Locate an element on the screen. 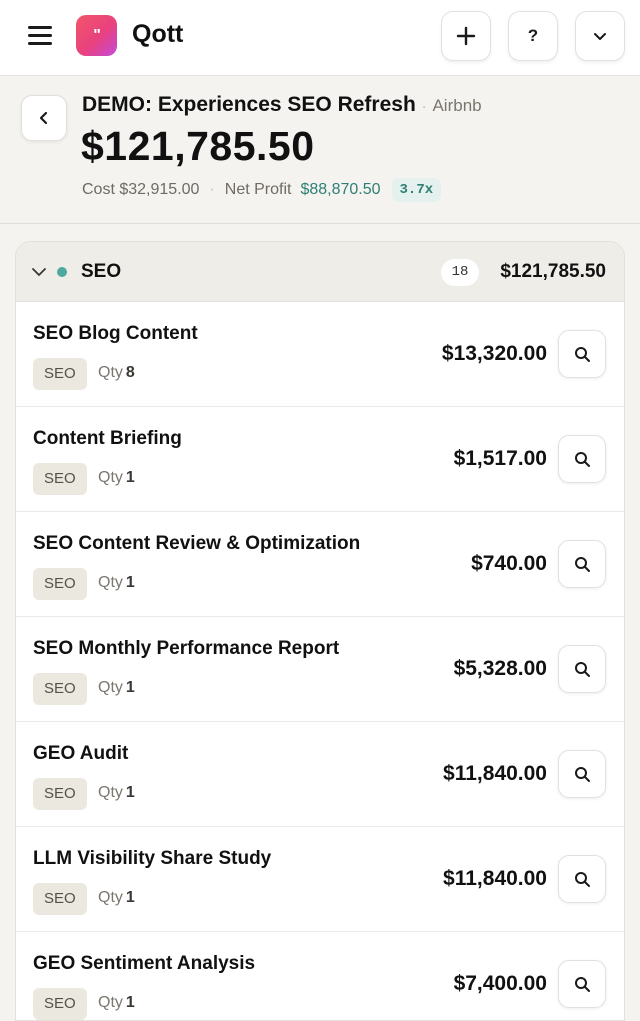  add-button is located at coordinates (466, 36).